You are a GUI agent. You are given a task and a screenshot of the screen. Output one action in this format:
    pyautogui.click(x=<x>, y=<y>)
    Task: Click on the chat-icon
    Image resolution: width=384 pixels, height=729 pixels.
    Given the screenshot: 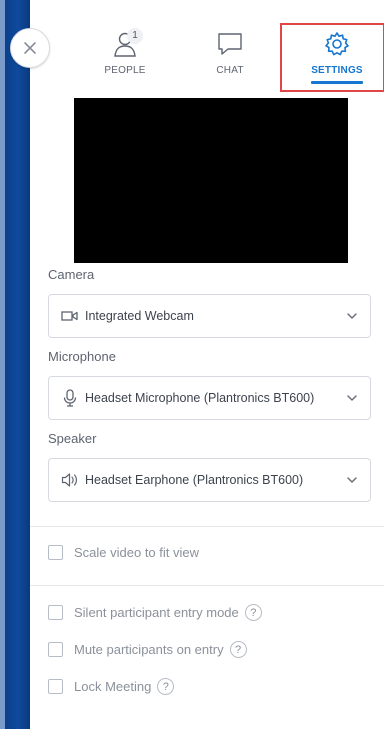 What is the action you would take?
    pyautogui.click(x=230, y=44)
    